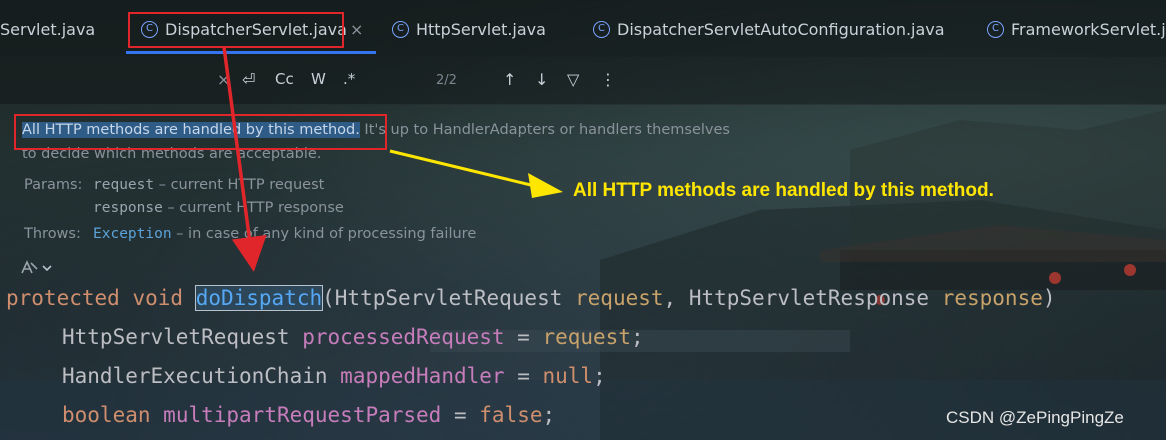  Describe the element at coordinates (106, 415) in the screenshot. I see `keyword: boolean` at that location.